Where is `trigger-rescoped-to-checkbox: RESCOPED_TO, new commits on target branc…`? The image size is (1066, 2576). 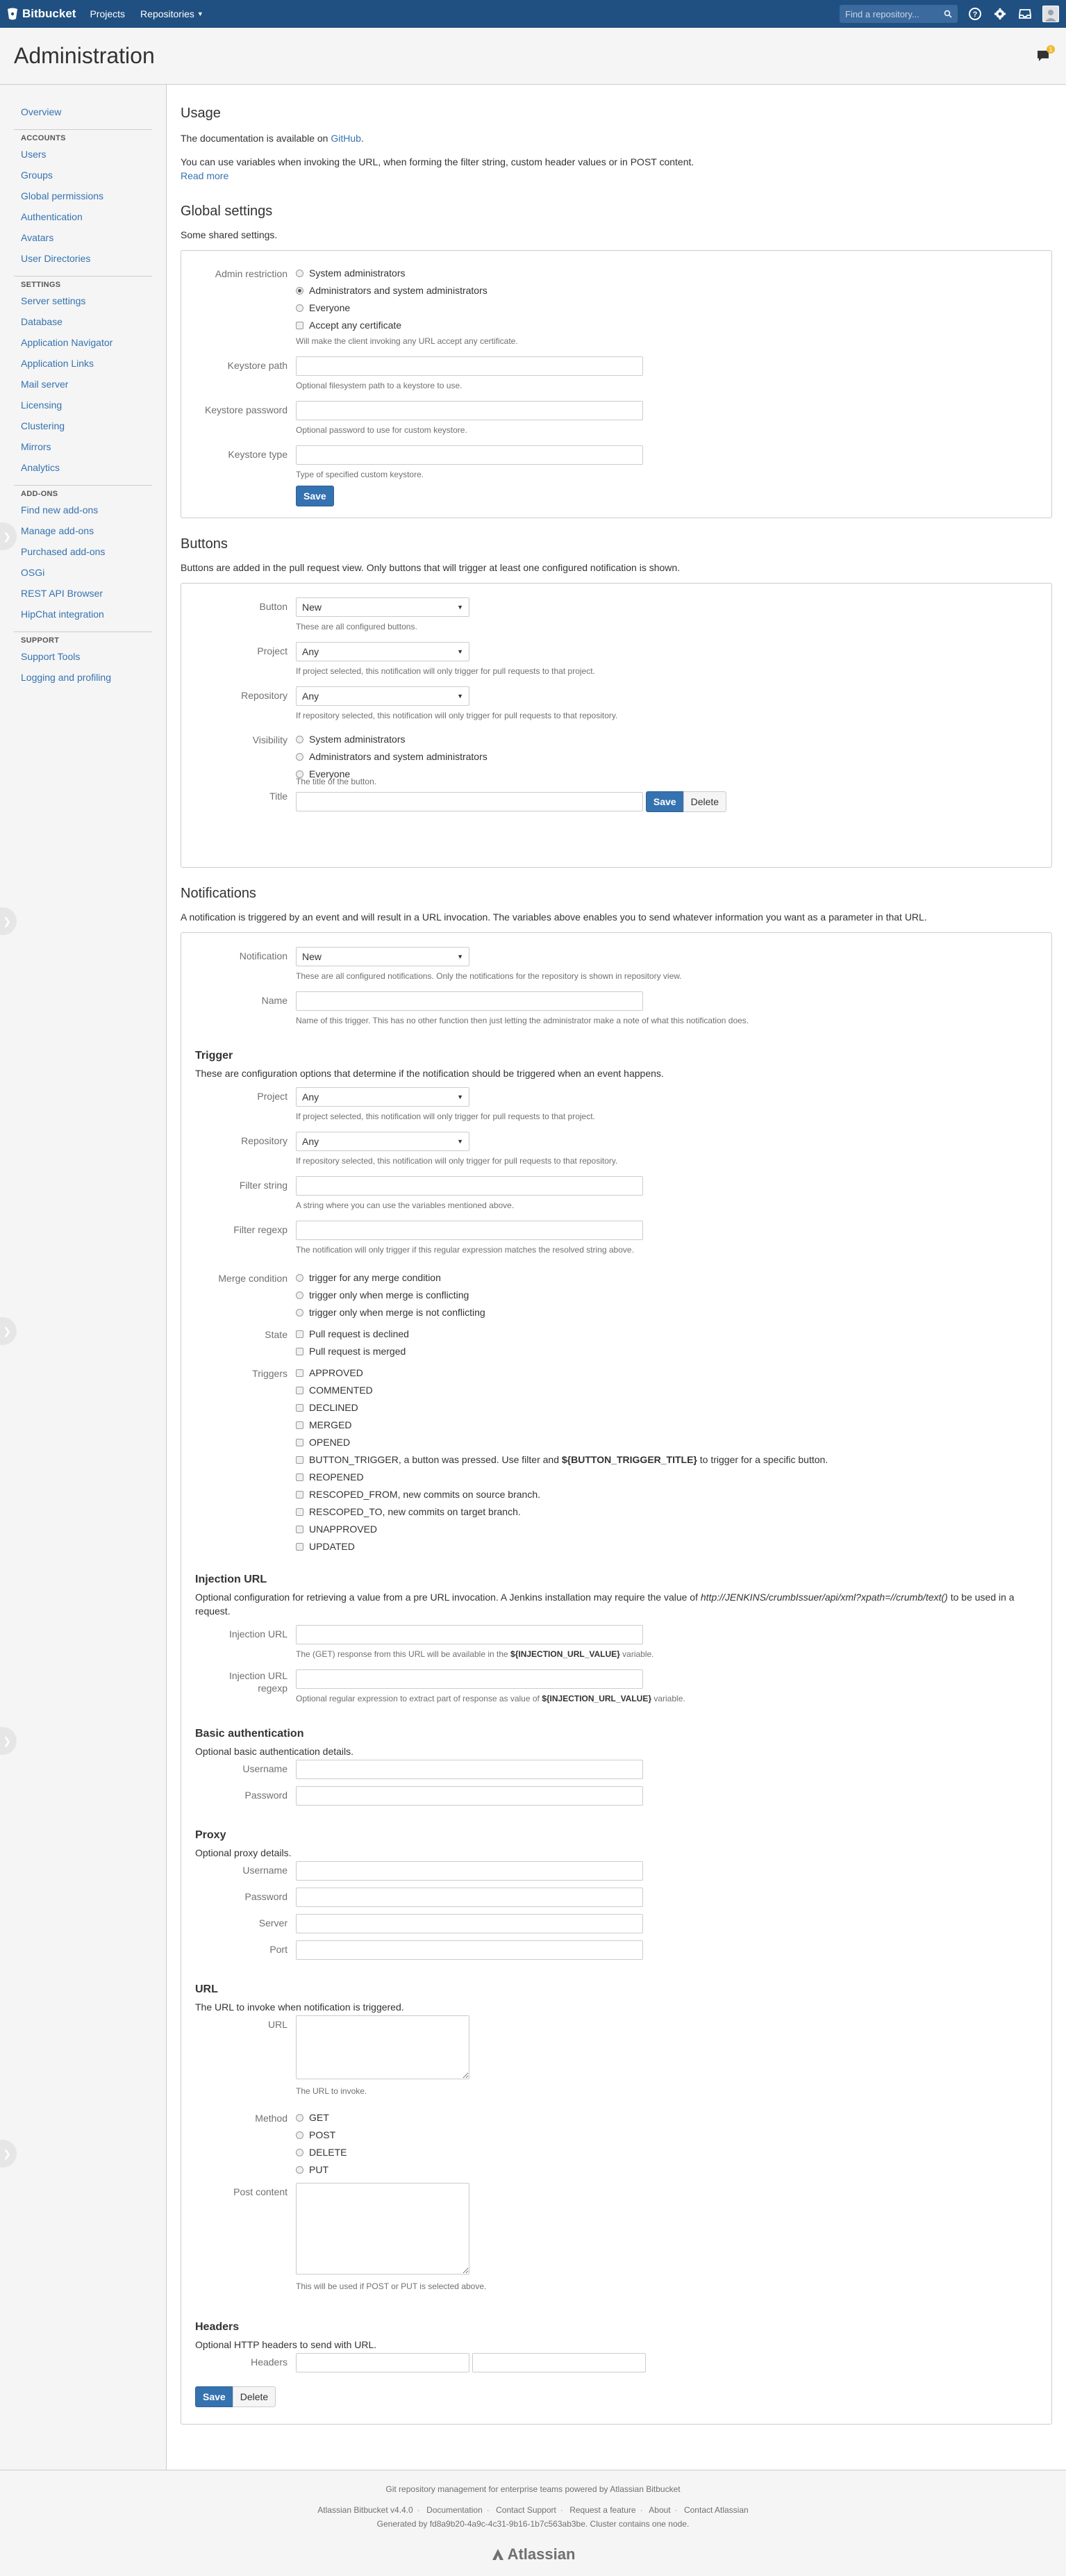
trigger-rescoped-to-checkbox: RESCOPED_TO, new commits on target branc… is located at coordinates (667, 1512).